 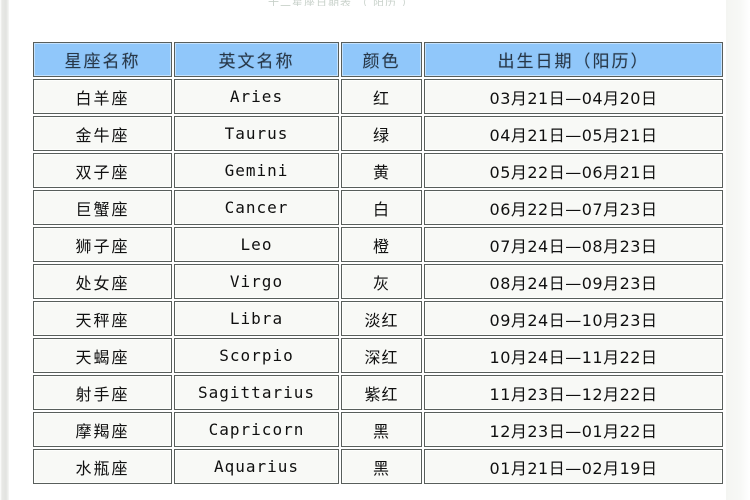 I want to click on cell-english-name: Sagittarius, so click(x=256, y=392).